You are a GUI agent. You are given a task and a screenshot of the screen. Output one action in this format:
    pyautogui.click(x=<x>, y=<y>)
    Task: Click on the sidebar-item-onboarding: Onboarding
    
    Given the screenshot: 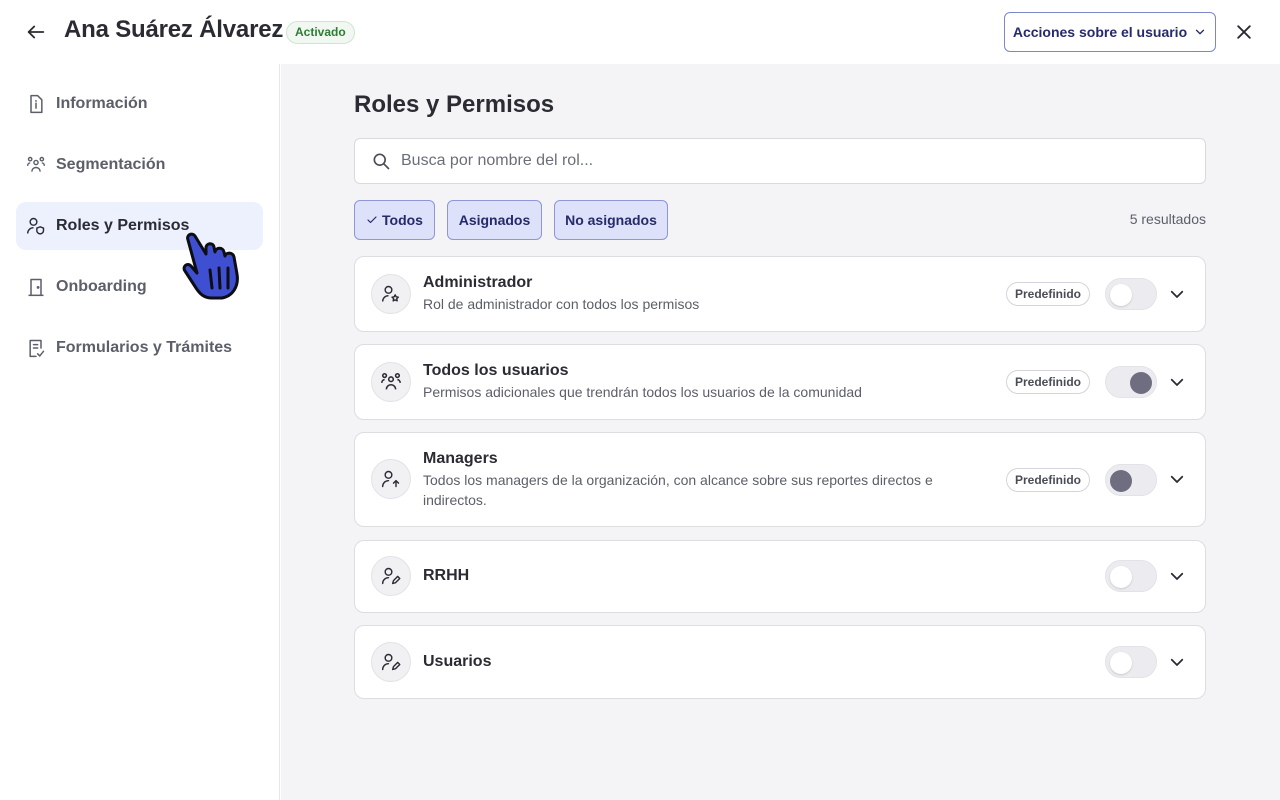 What is the action you would take?
    pyautogui.click(x=139, y=287)
    